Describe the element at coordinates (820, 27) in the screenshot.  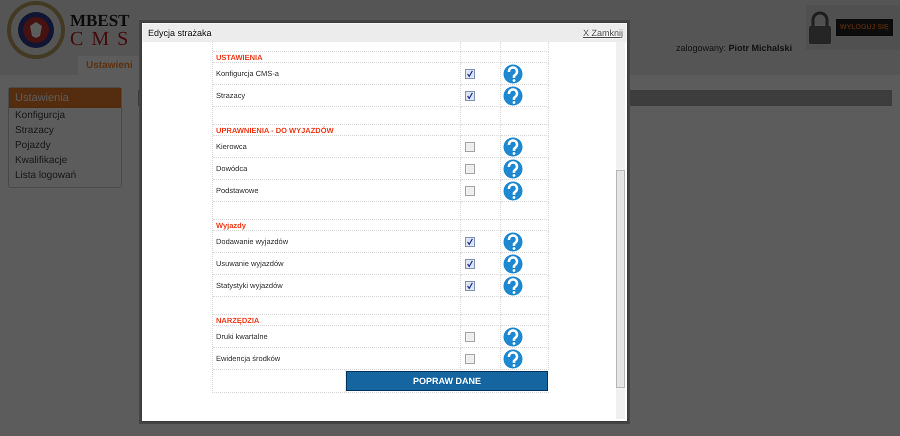
I see `padlock-icon` at that location.